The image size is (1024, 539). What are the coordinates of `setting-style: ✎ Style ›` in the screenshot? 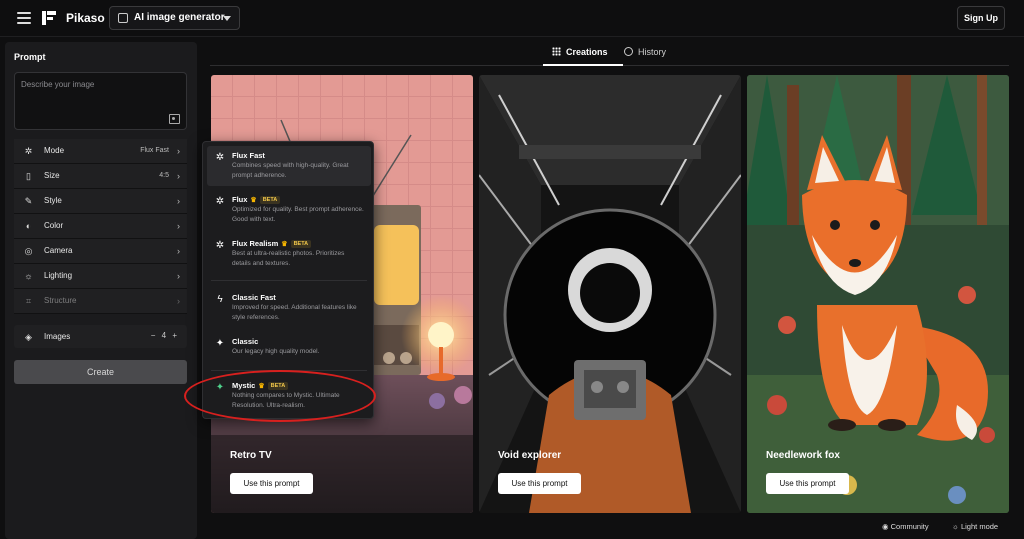 It's located at (100, 201).